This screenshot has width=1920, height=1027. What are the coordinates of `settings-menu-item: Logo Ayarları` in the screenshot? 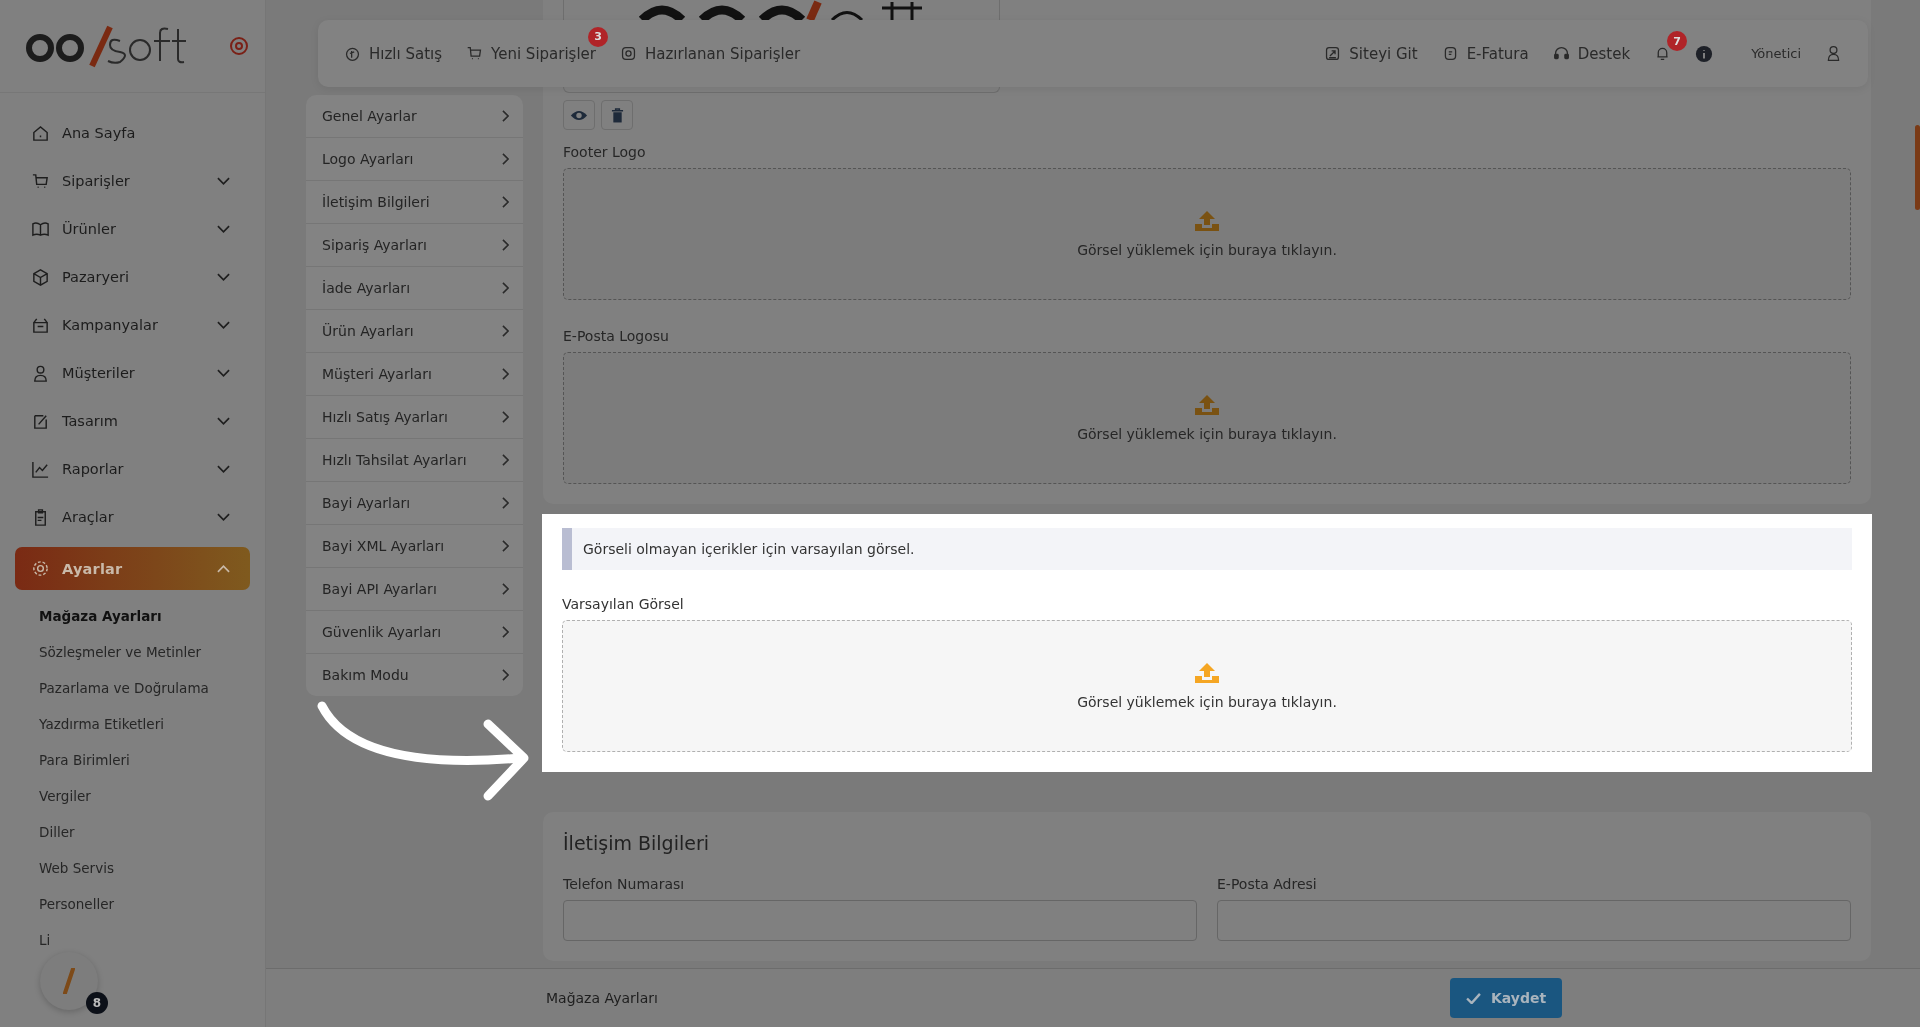 It's located at (414, 159).